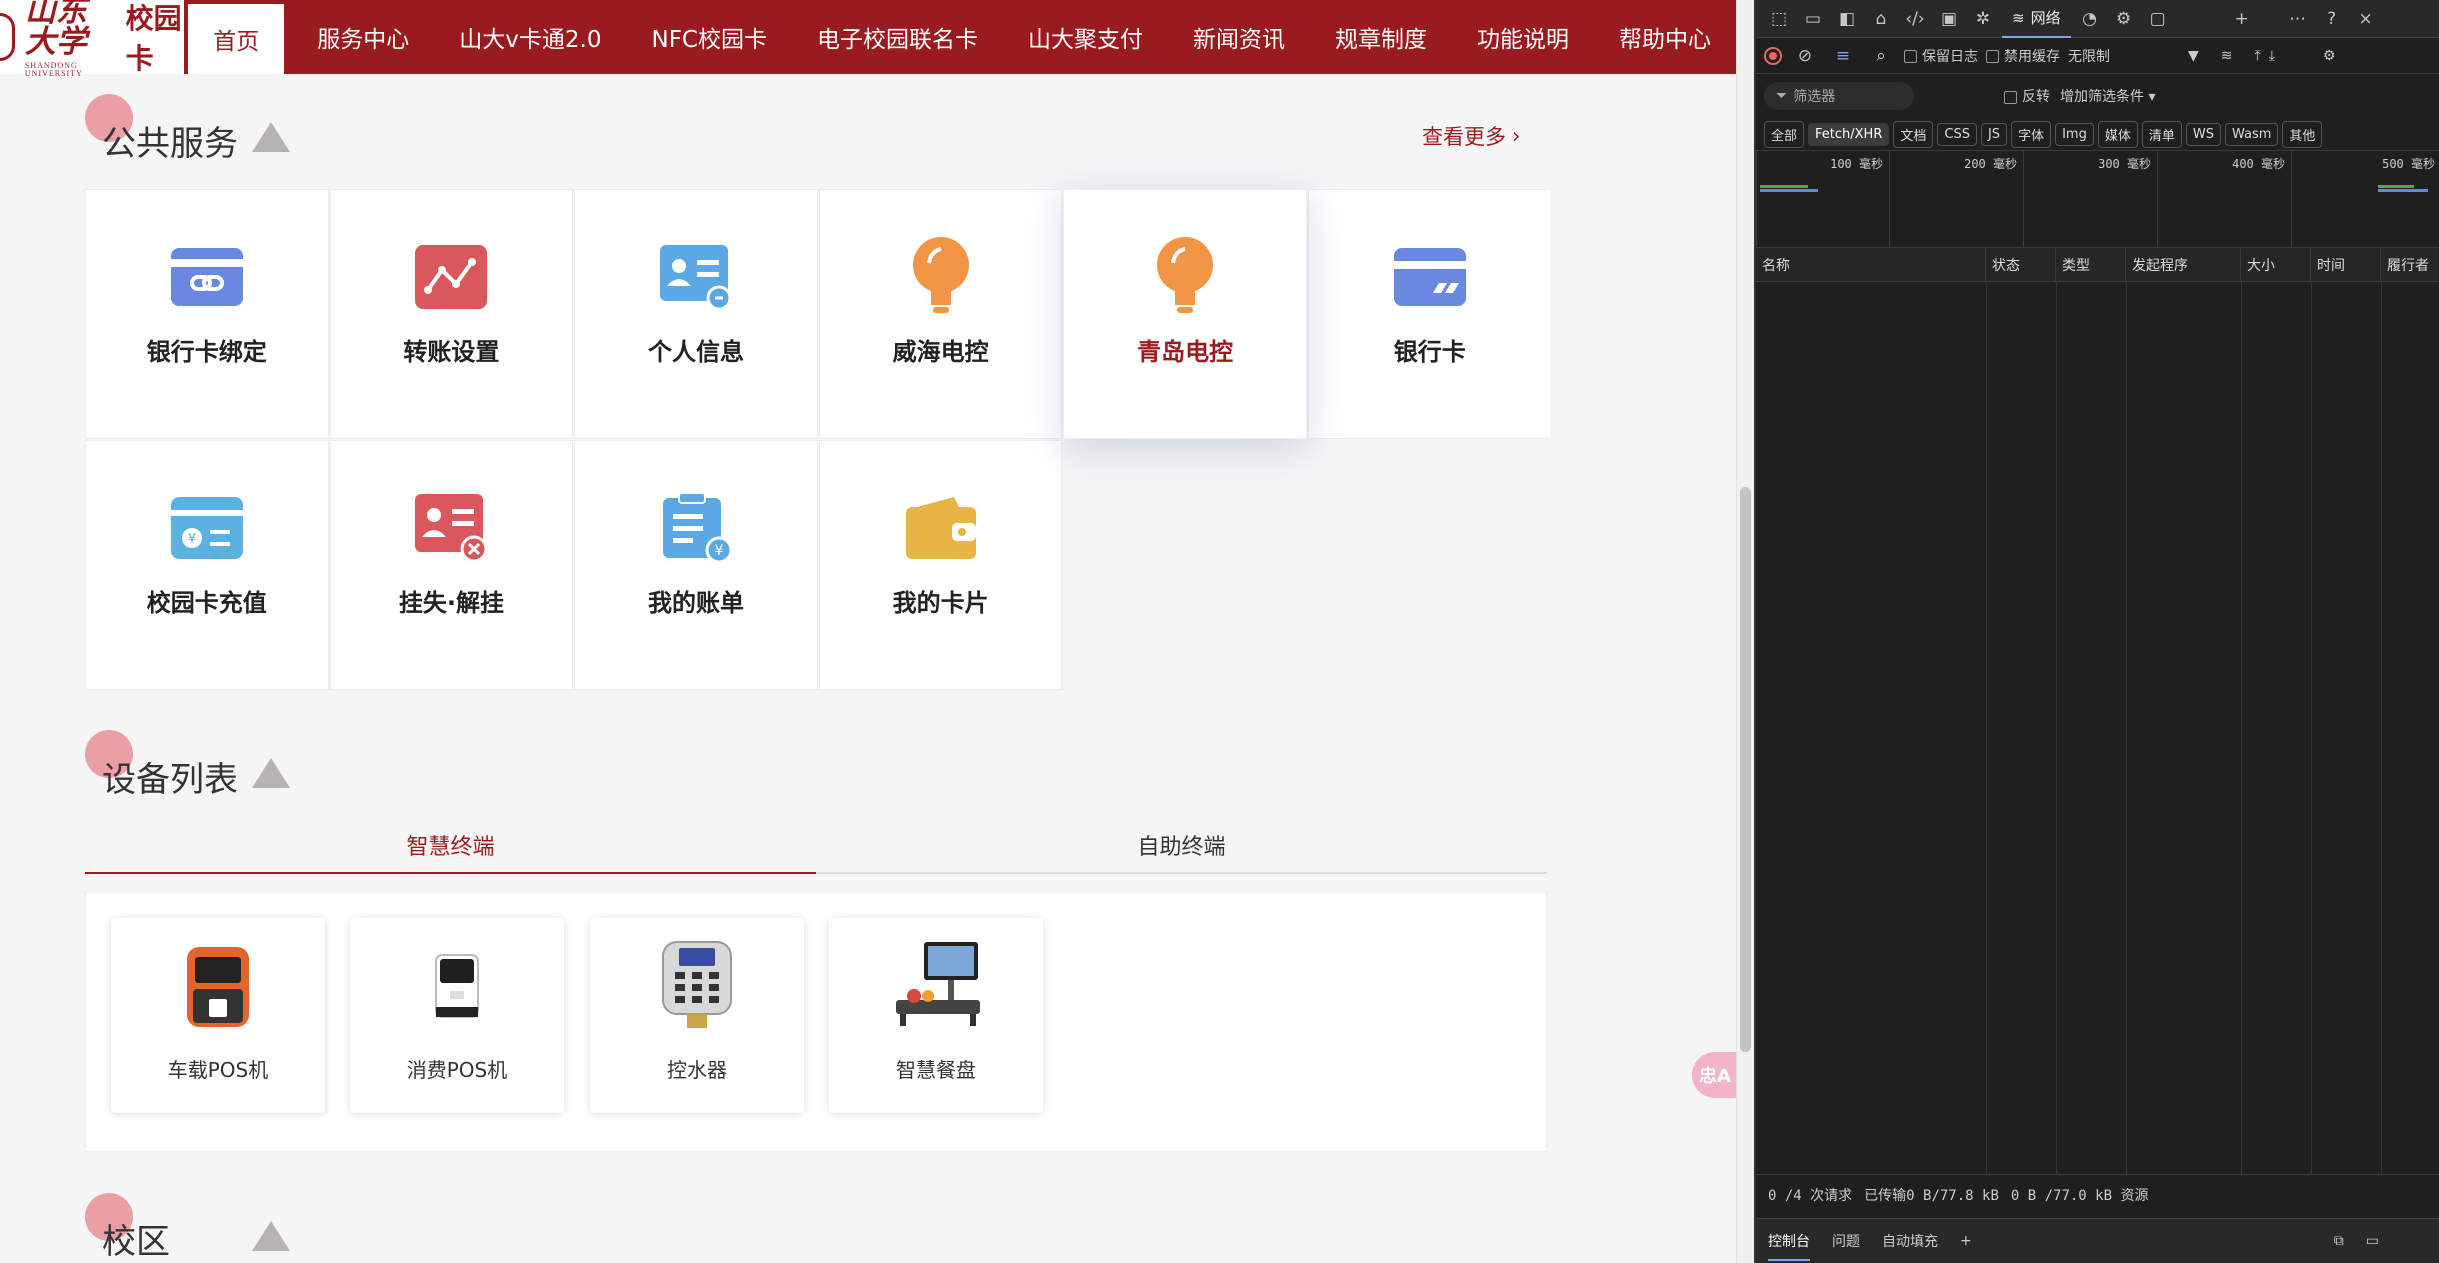 The image size is (2439, 1263). Describe the element at coordinates (2074, 134) in the screenshot. I see `type-img: Img` at that location.